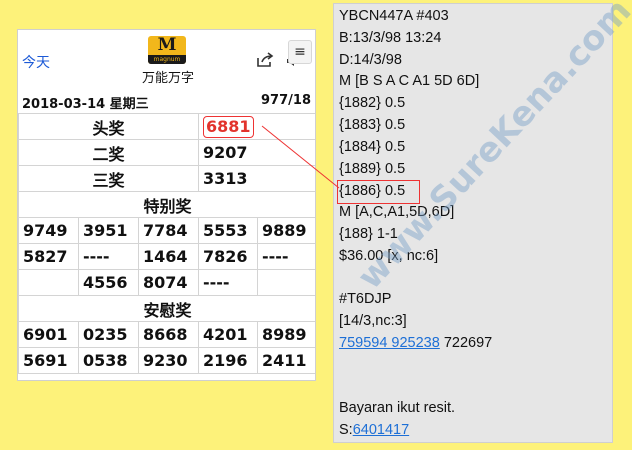 This screenshot has height=450, width=632. I want to click on consolation-prize-label: 安慰奖, so click(166, 308).